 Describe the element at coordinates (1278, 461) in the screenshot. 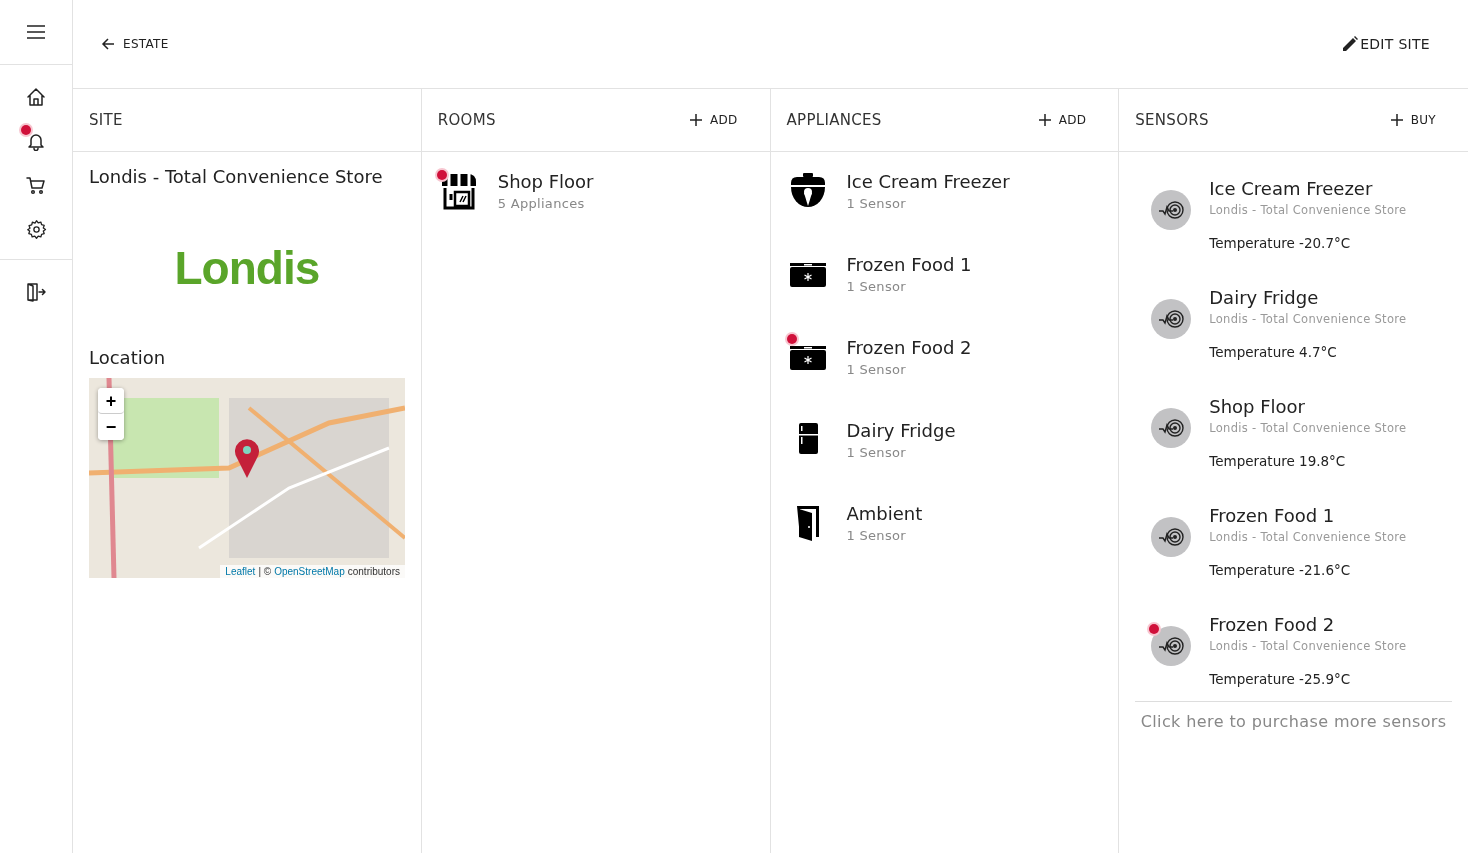

I see `sensor-reading: Temperature 19.8°C` at that location.